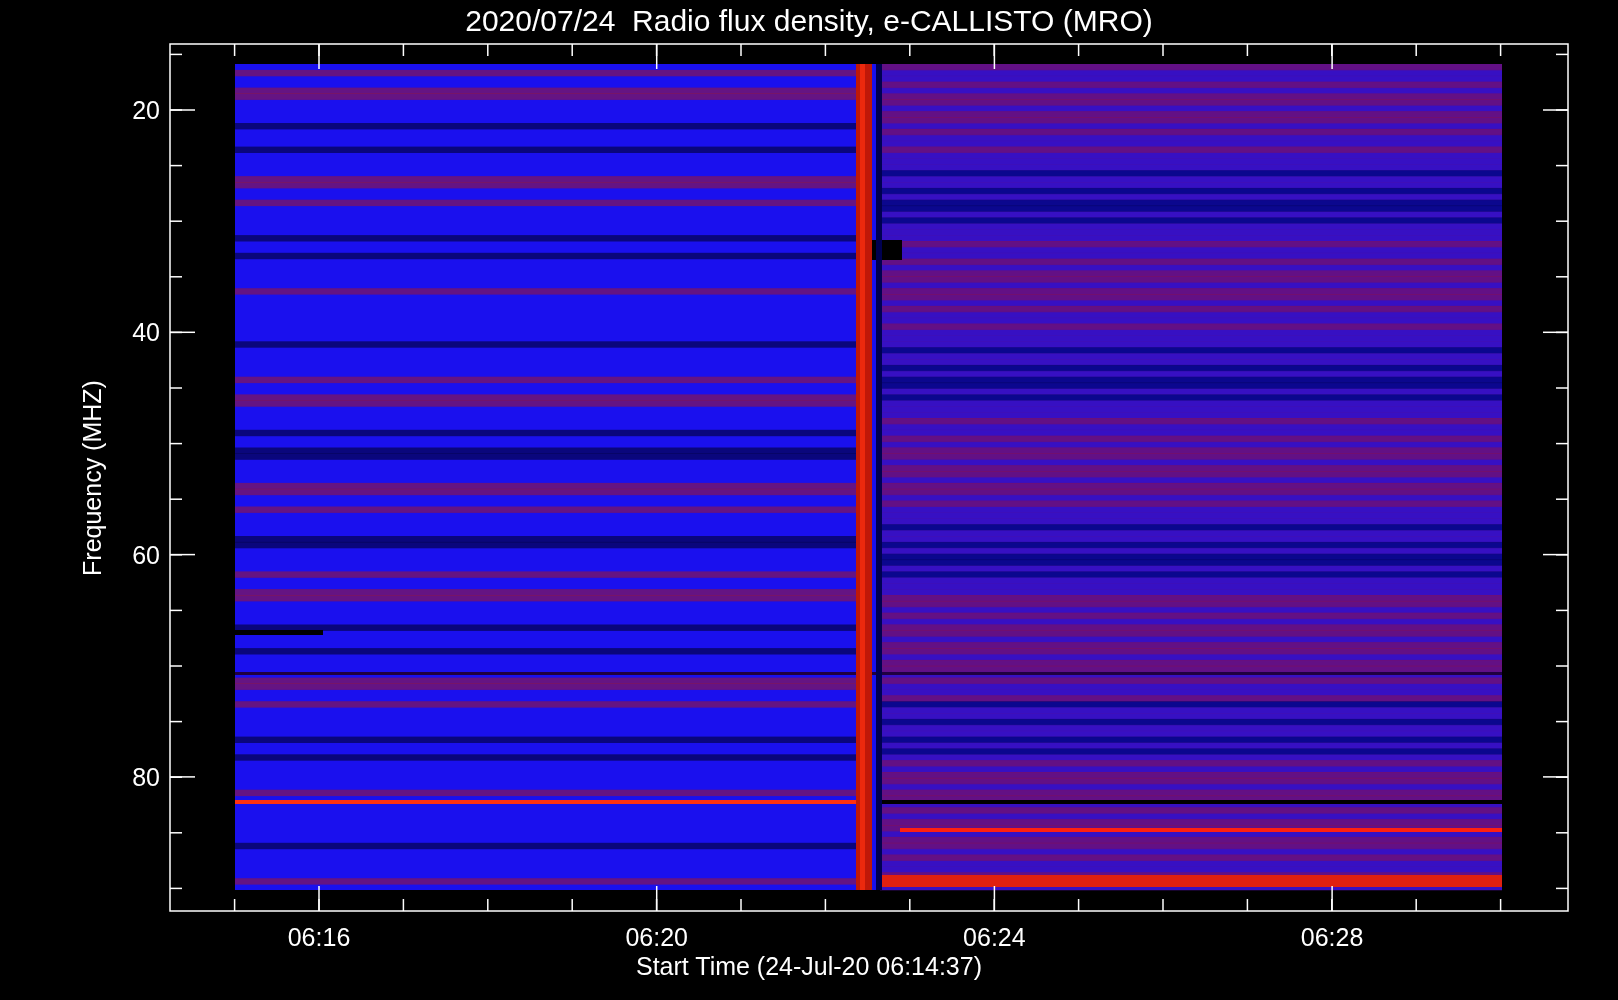 The width and height of the screenshot is (1618, 1000). Describe the element at coordinates (146, 332) in the screenshot. I see `y-tick-label: 40` at that location.